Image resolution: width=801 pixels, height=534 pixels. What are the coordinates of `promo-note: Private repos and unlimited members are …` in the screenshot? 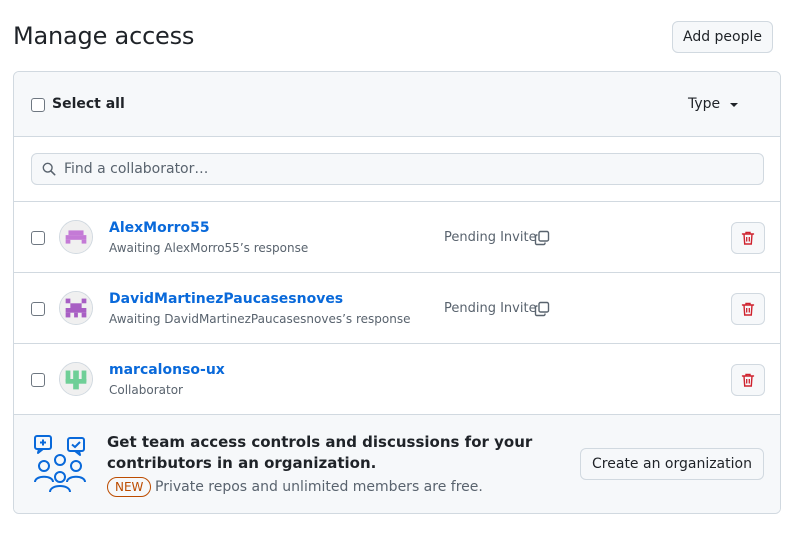 It's located at (319, 487).